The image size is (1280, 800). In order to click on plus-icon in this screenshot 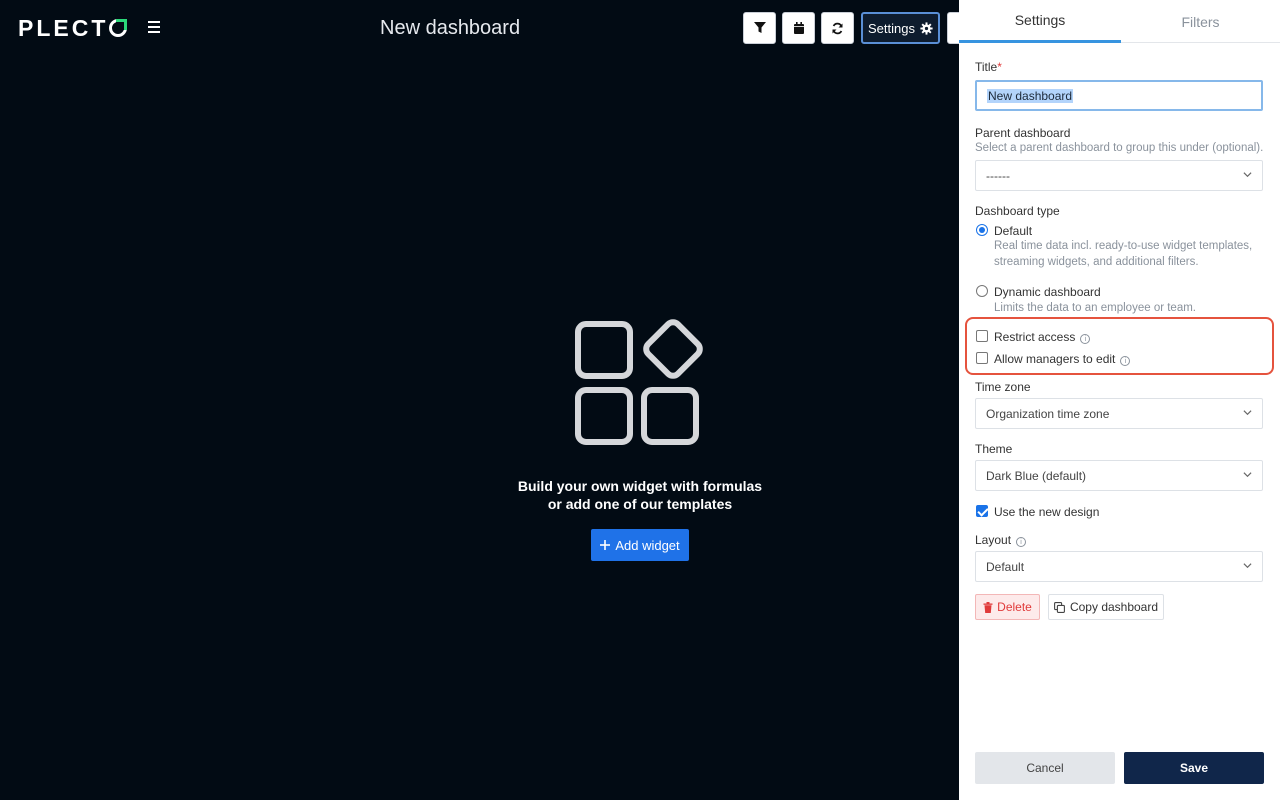, I will do `click(605, 545)`.